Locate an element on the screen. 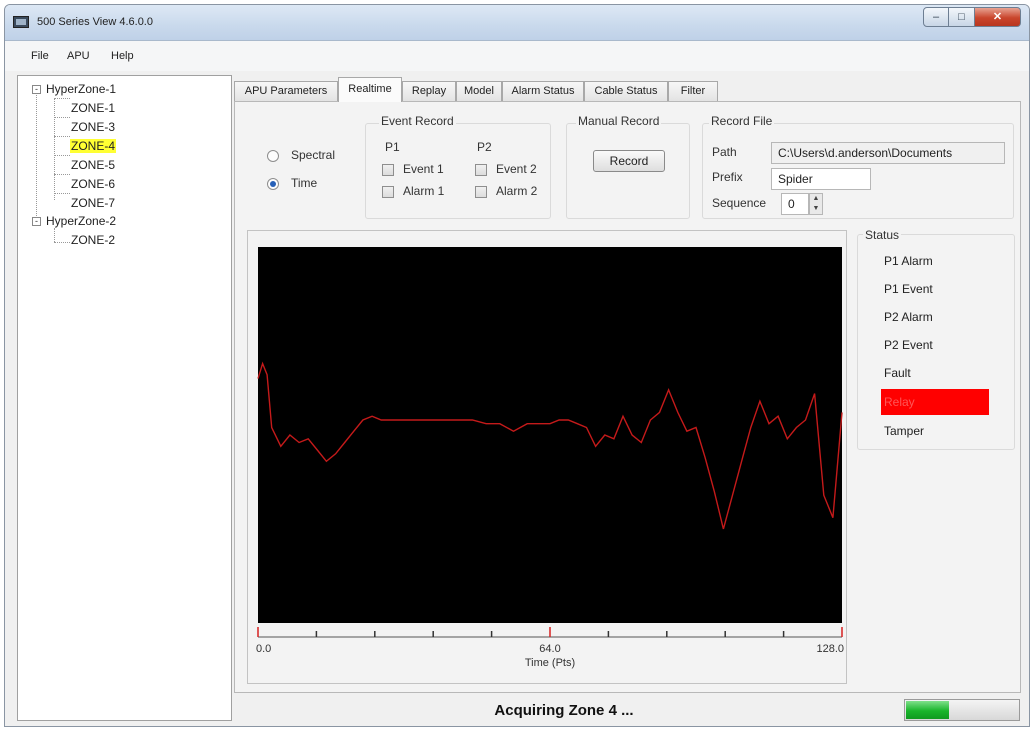 This screenshot has height=731, width=1034. path-label: Path is located at coordinates (724, 152).